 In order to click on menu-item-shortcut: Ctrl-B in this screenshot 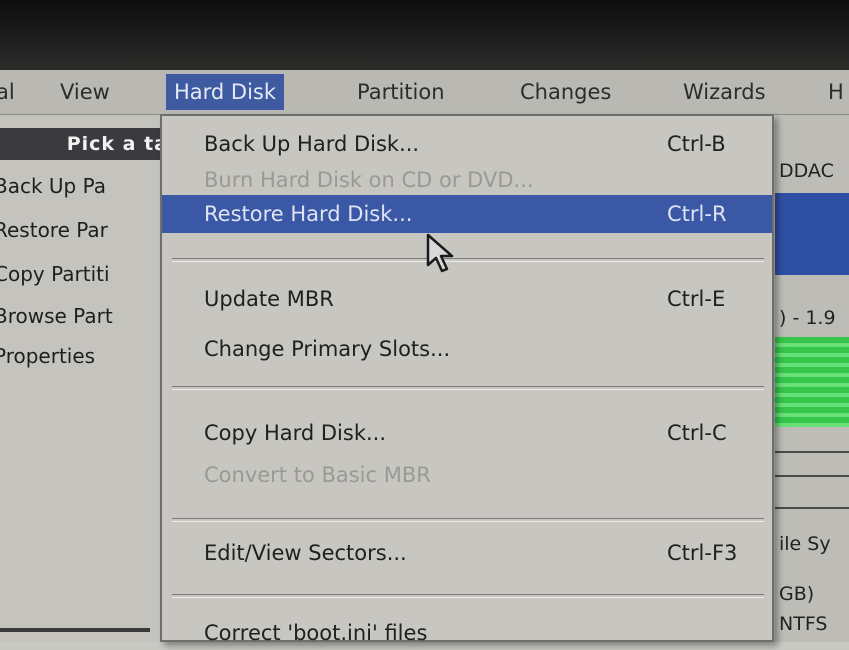, I will do `click(696, 144)`.